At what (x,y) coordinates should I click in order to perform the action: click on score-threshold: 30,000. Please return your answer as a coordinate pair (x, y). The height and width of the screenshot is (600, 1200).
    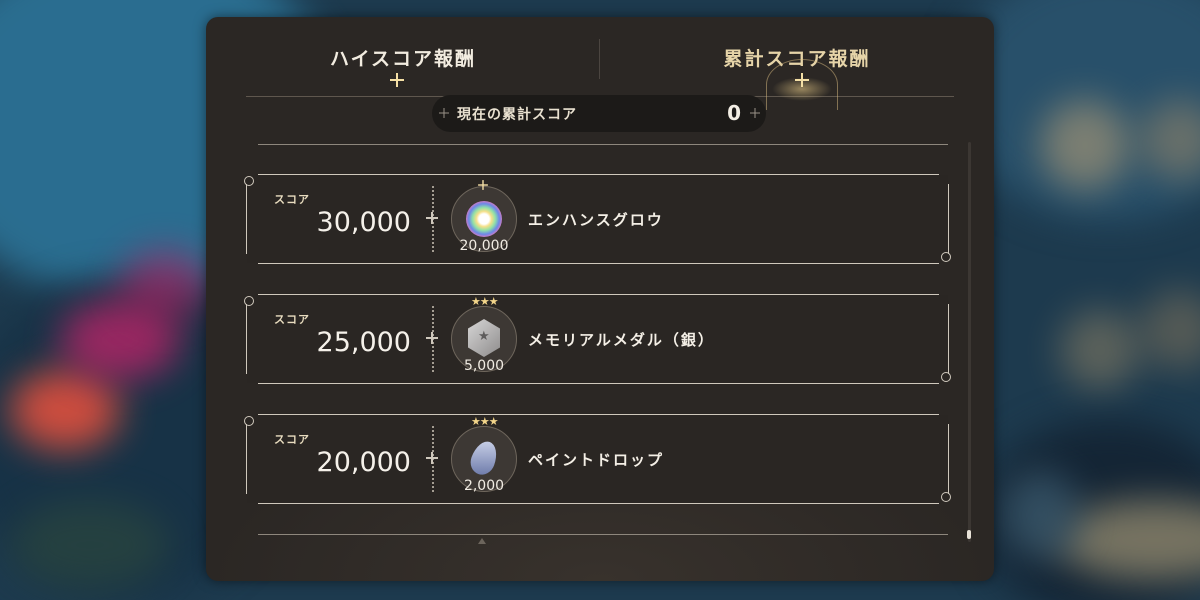
    Looking at the image, I should click on (363, 222).